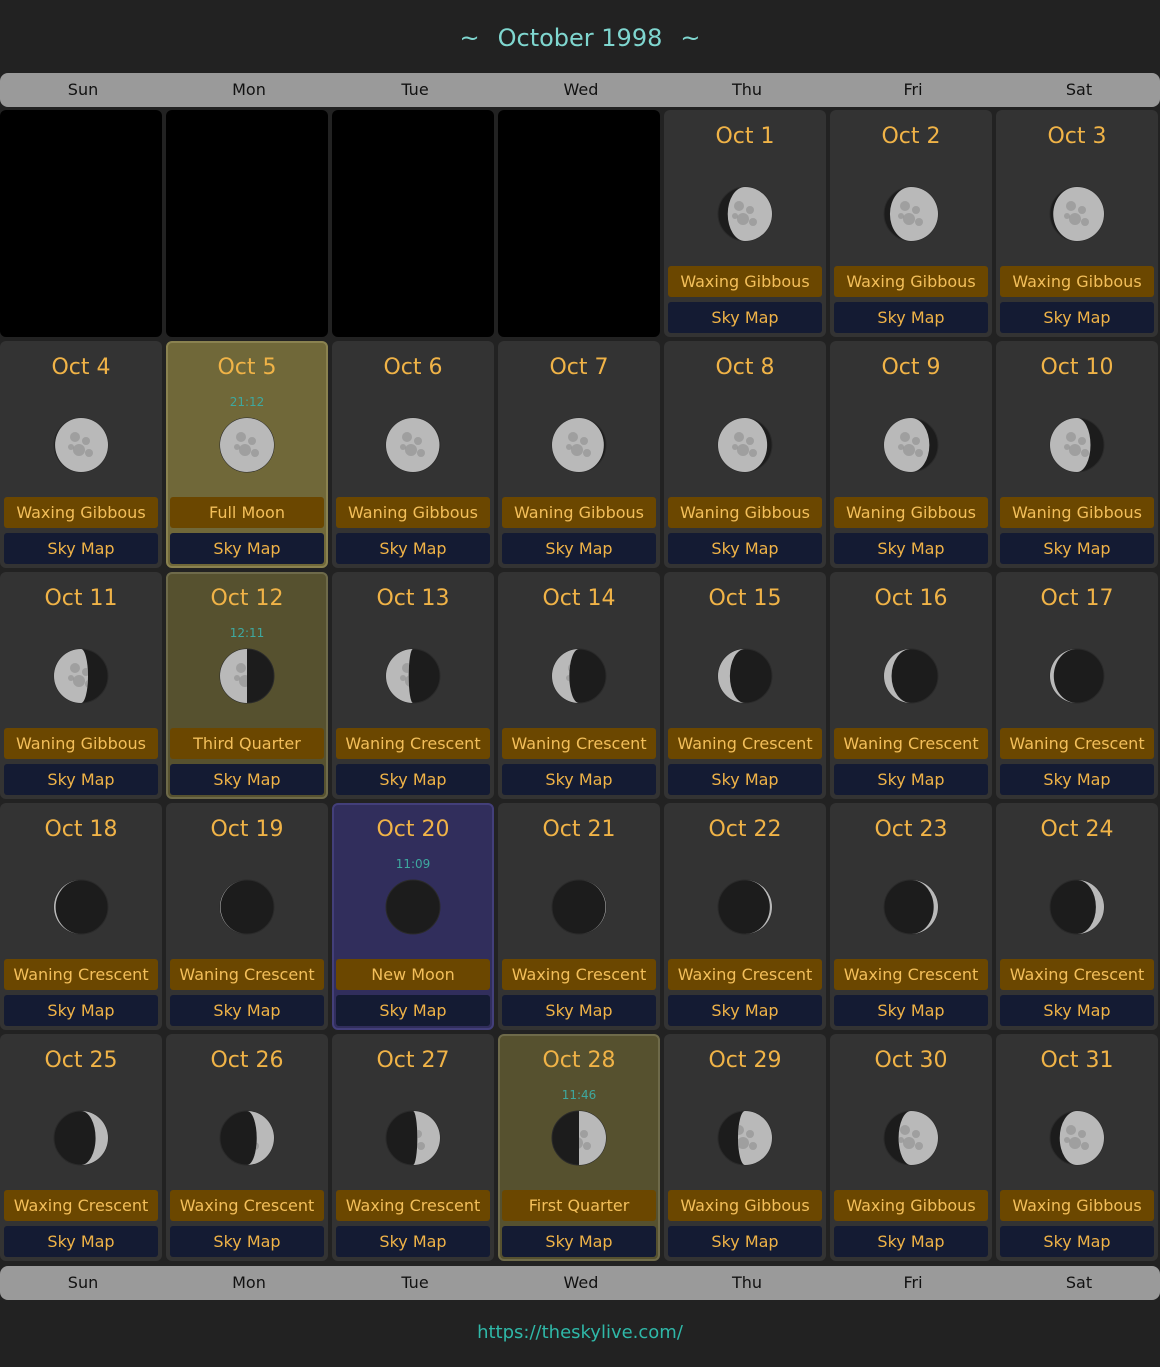 This screenshot has width=1160, height=1367. I want to click on phase-time: 21:12, so click(247, 402).